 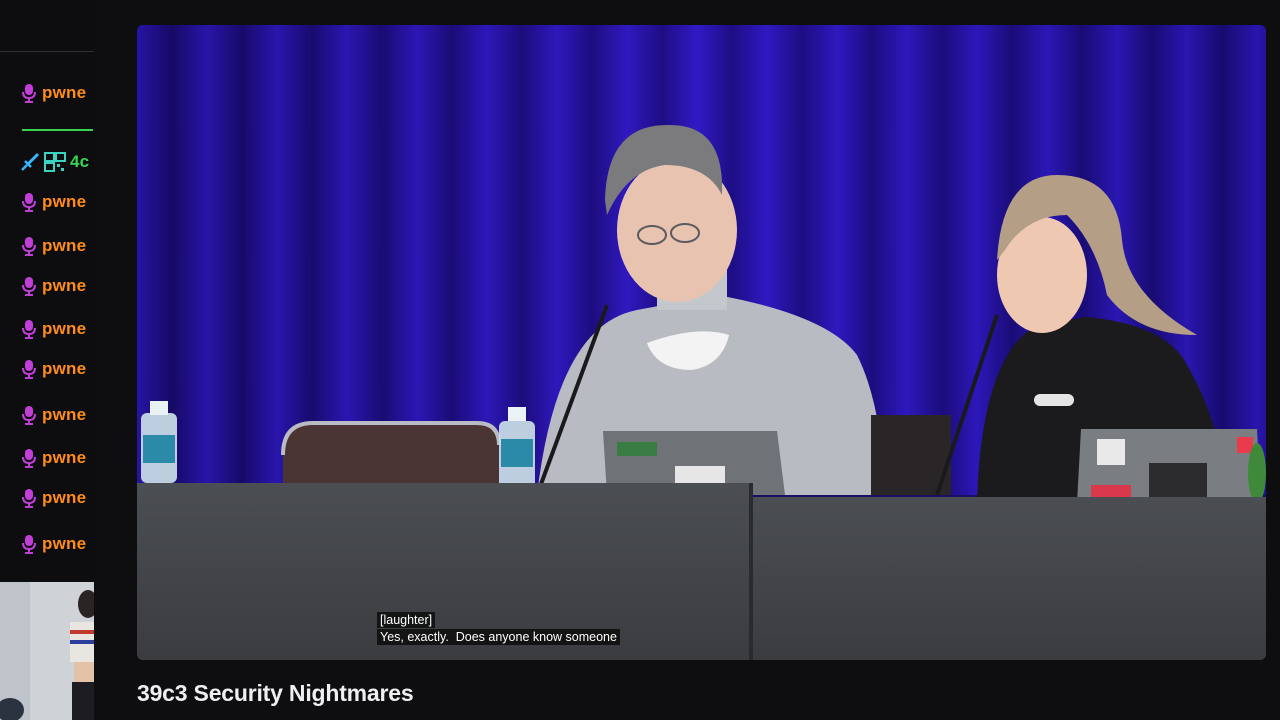 What do you see at coordinates (47, 51) in the screenshot?
I see `chat-divider-top` at bounding box center [47, 51].